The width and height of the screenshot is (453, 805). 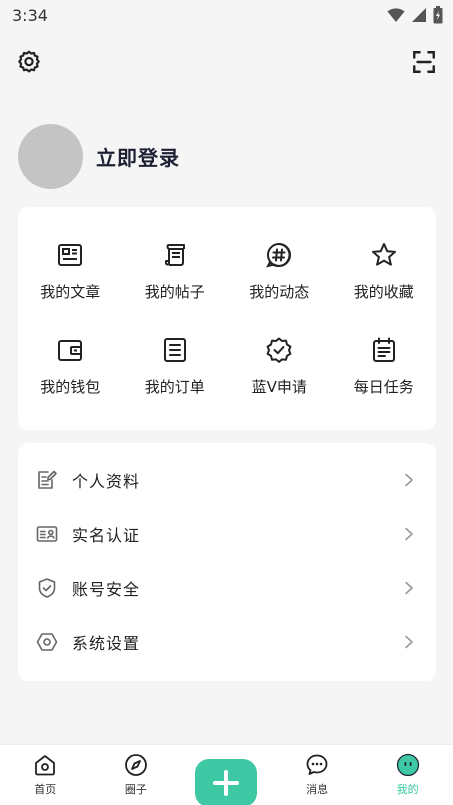 I want to click on edit-profile-icon, so click(x=47, y=479).